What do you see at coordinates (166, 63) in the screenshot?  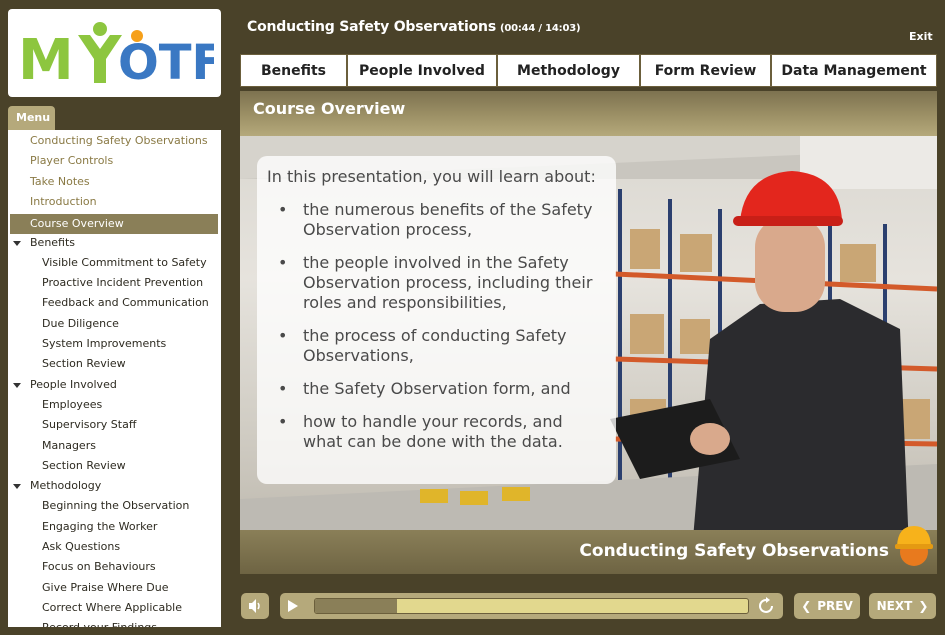 I see `logo-otf: OTF` at bounding box center [166, 63].